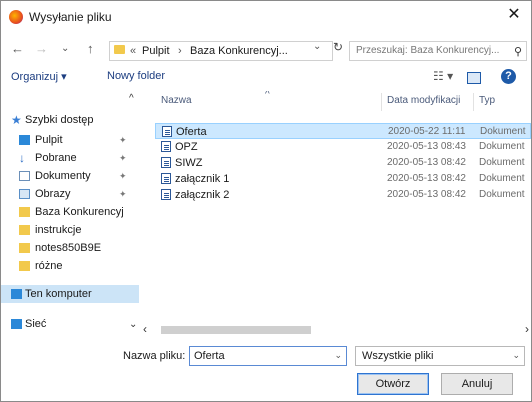  I want to click on scroll-left-icon: ‹, so click(145, 329).